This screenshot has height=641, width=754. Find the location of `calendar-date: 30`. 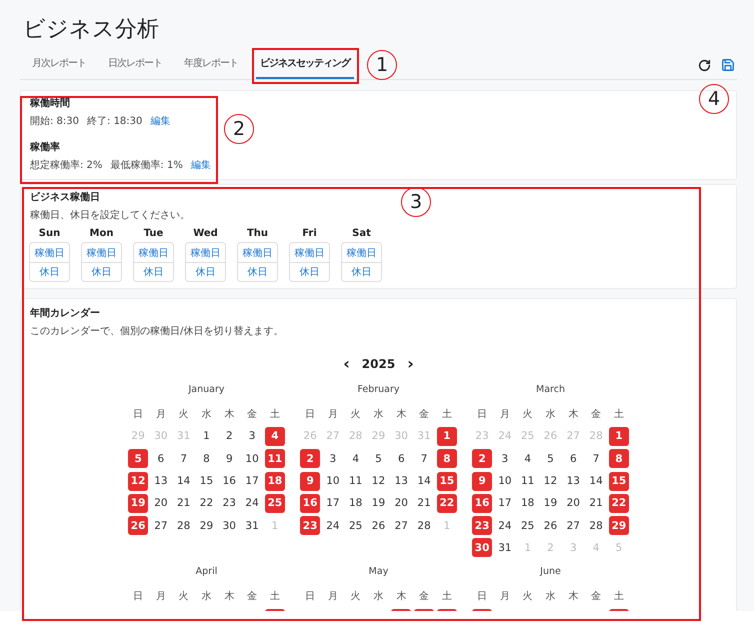

calendar-date: 30 is located at coordinates (229, 526).